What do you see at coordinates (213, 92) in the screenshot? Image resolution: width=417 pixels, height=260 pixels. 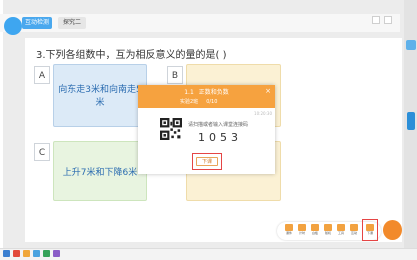 I see `section-title: 正数和负数` at bounding box center [213, 92].